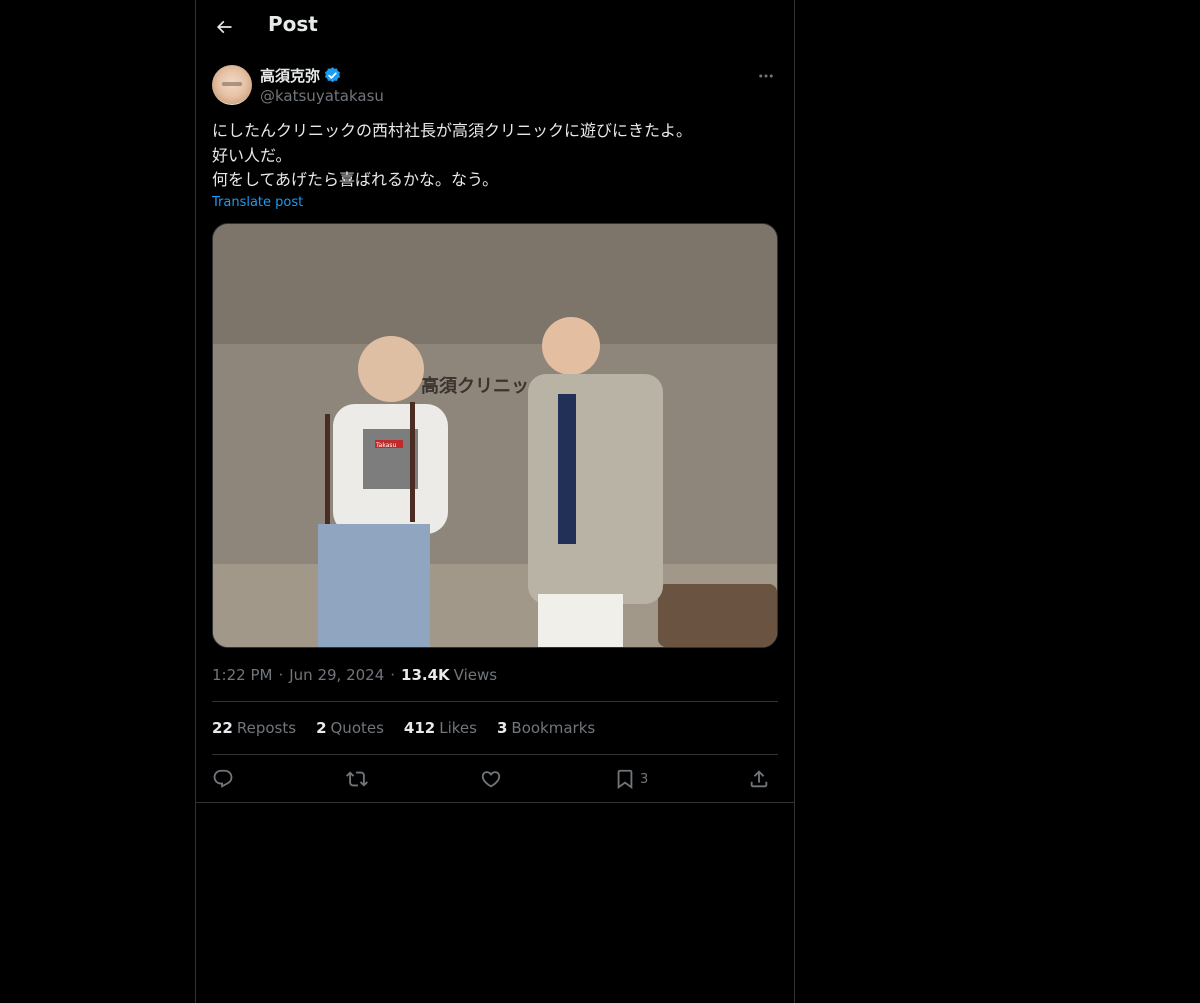  Describe the element at coordinates (232, 85) in the screenshot. I see `avatar` at that location.